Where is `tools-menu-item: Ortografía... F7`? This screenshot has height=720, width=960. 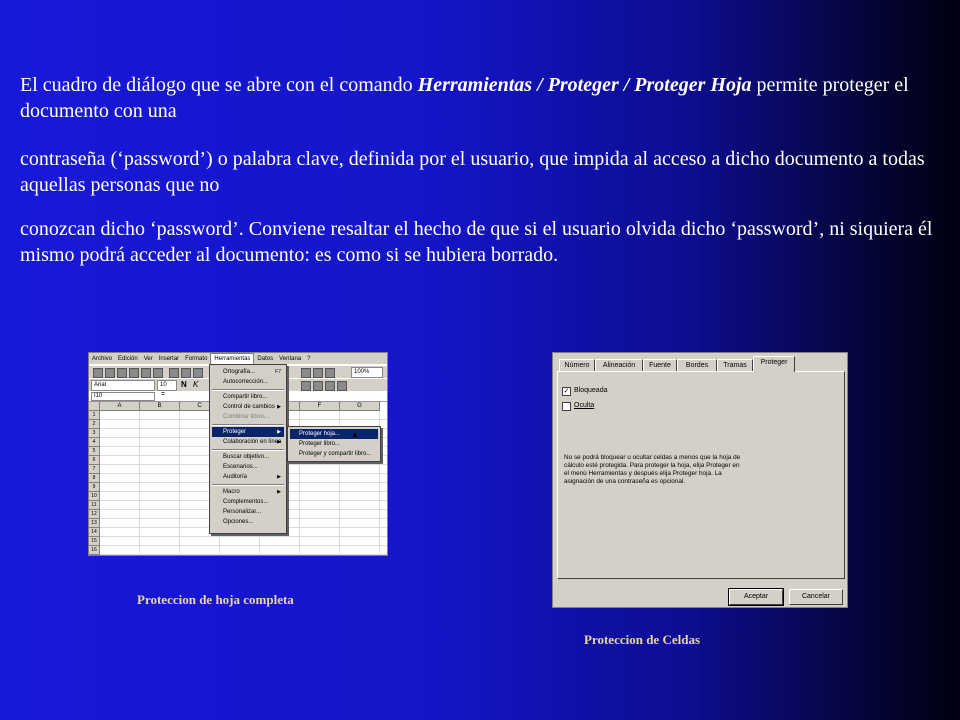 tools-menu-item: Ortografía... F7 is located at coordinates (248, 372).